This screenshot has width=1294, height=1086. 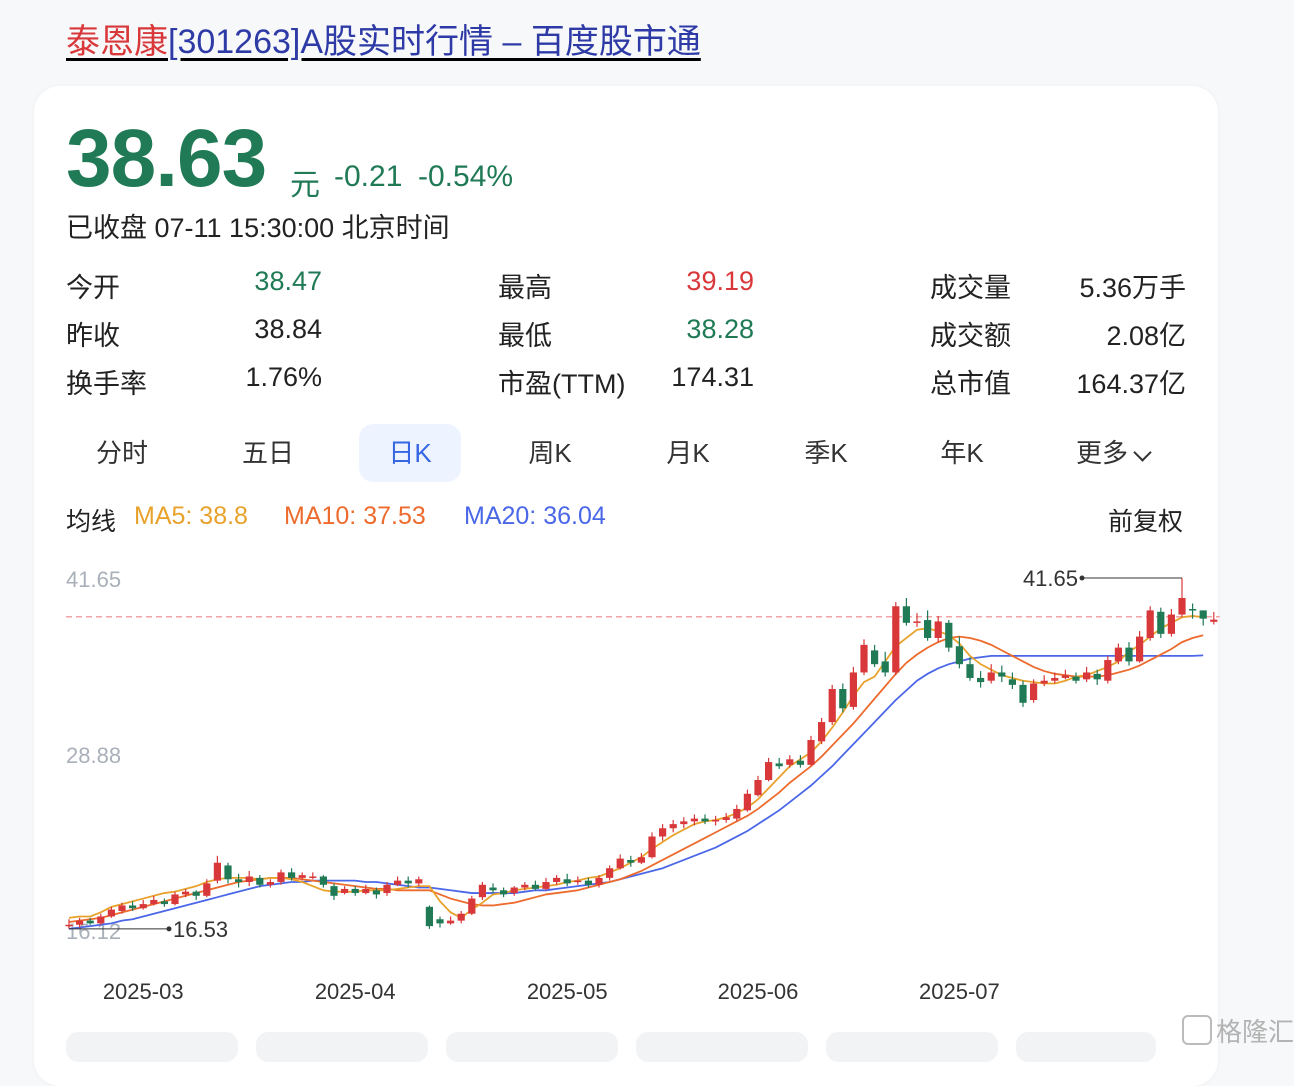 What do you see at coordinates (1102, 453) in the screenshot?
I see `tab-more: 更多` at bounding box center [1102, 453].